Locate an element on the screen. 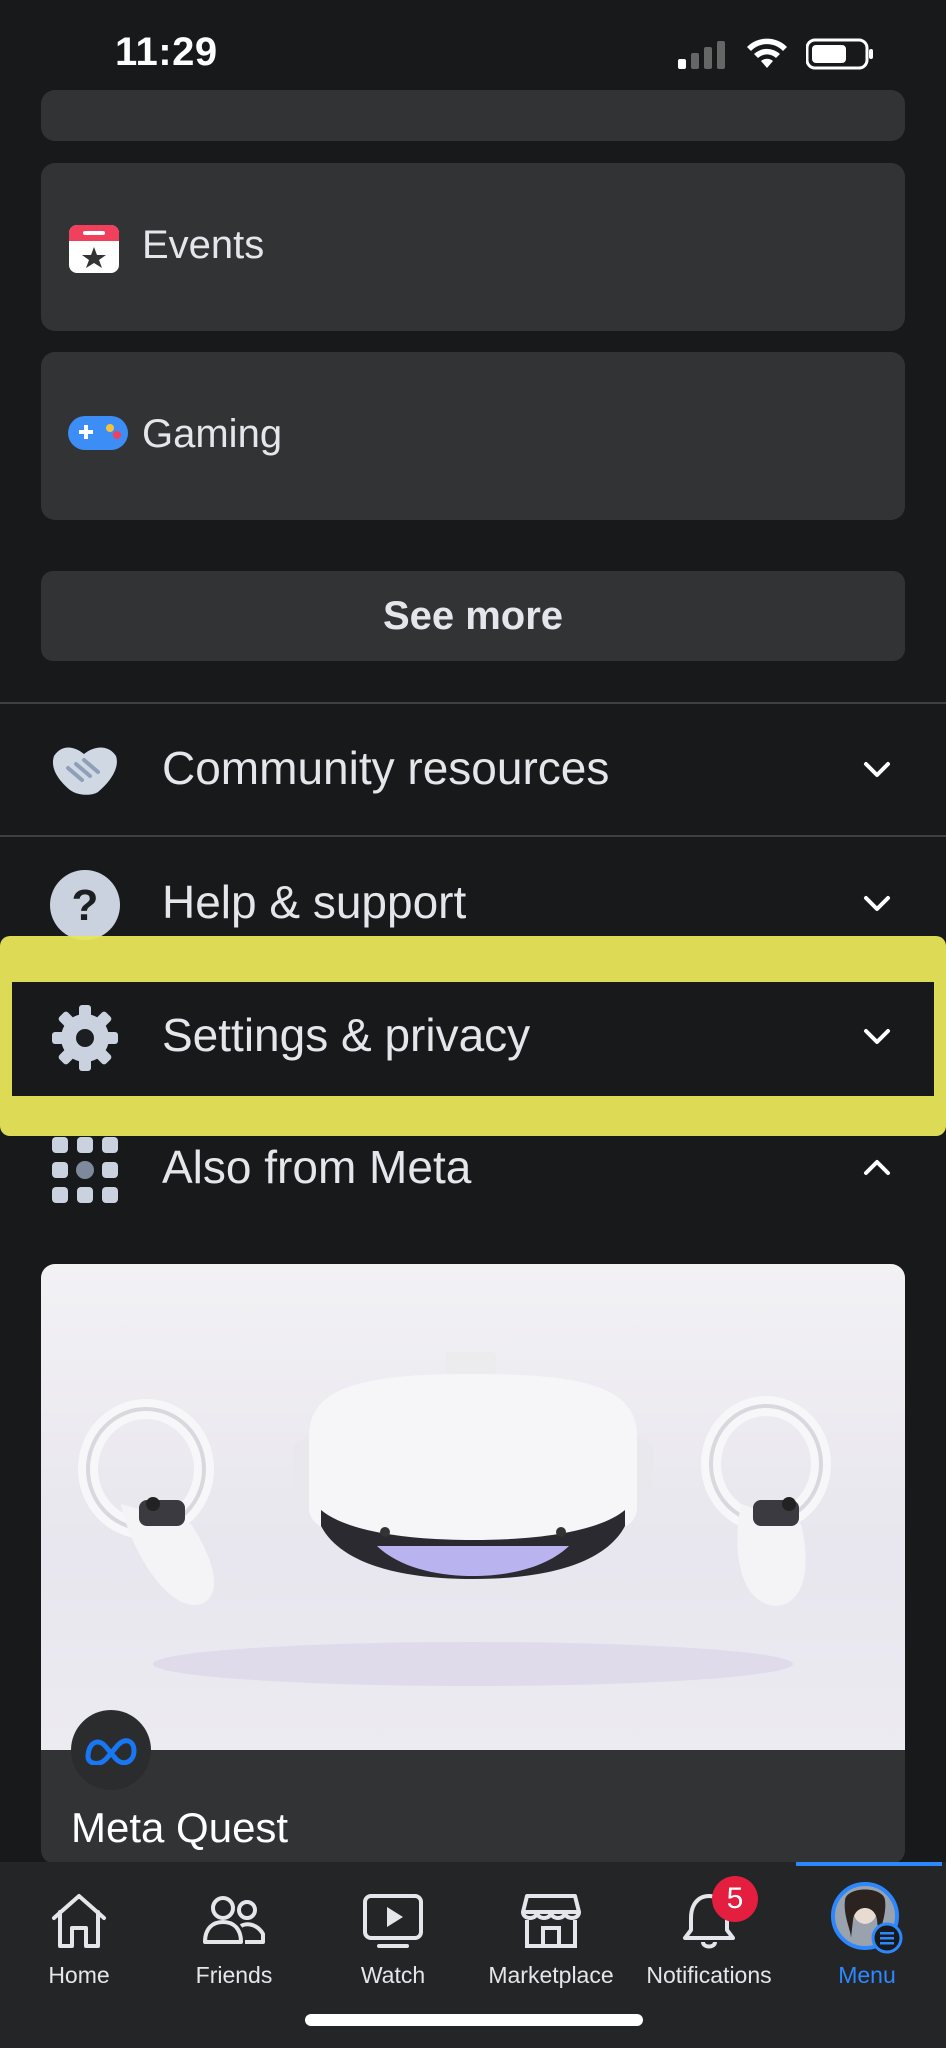  tab-notifications-label: Notifications is located at coordinates (709, 1975).